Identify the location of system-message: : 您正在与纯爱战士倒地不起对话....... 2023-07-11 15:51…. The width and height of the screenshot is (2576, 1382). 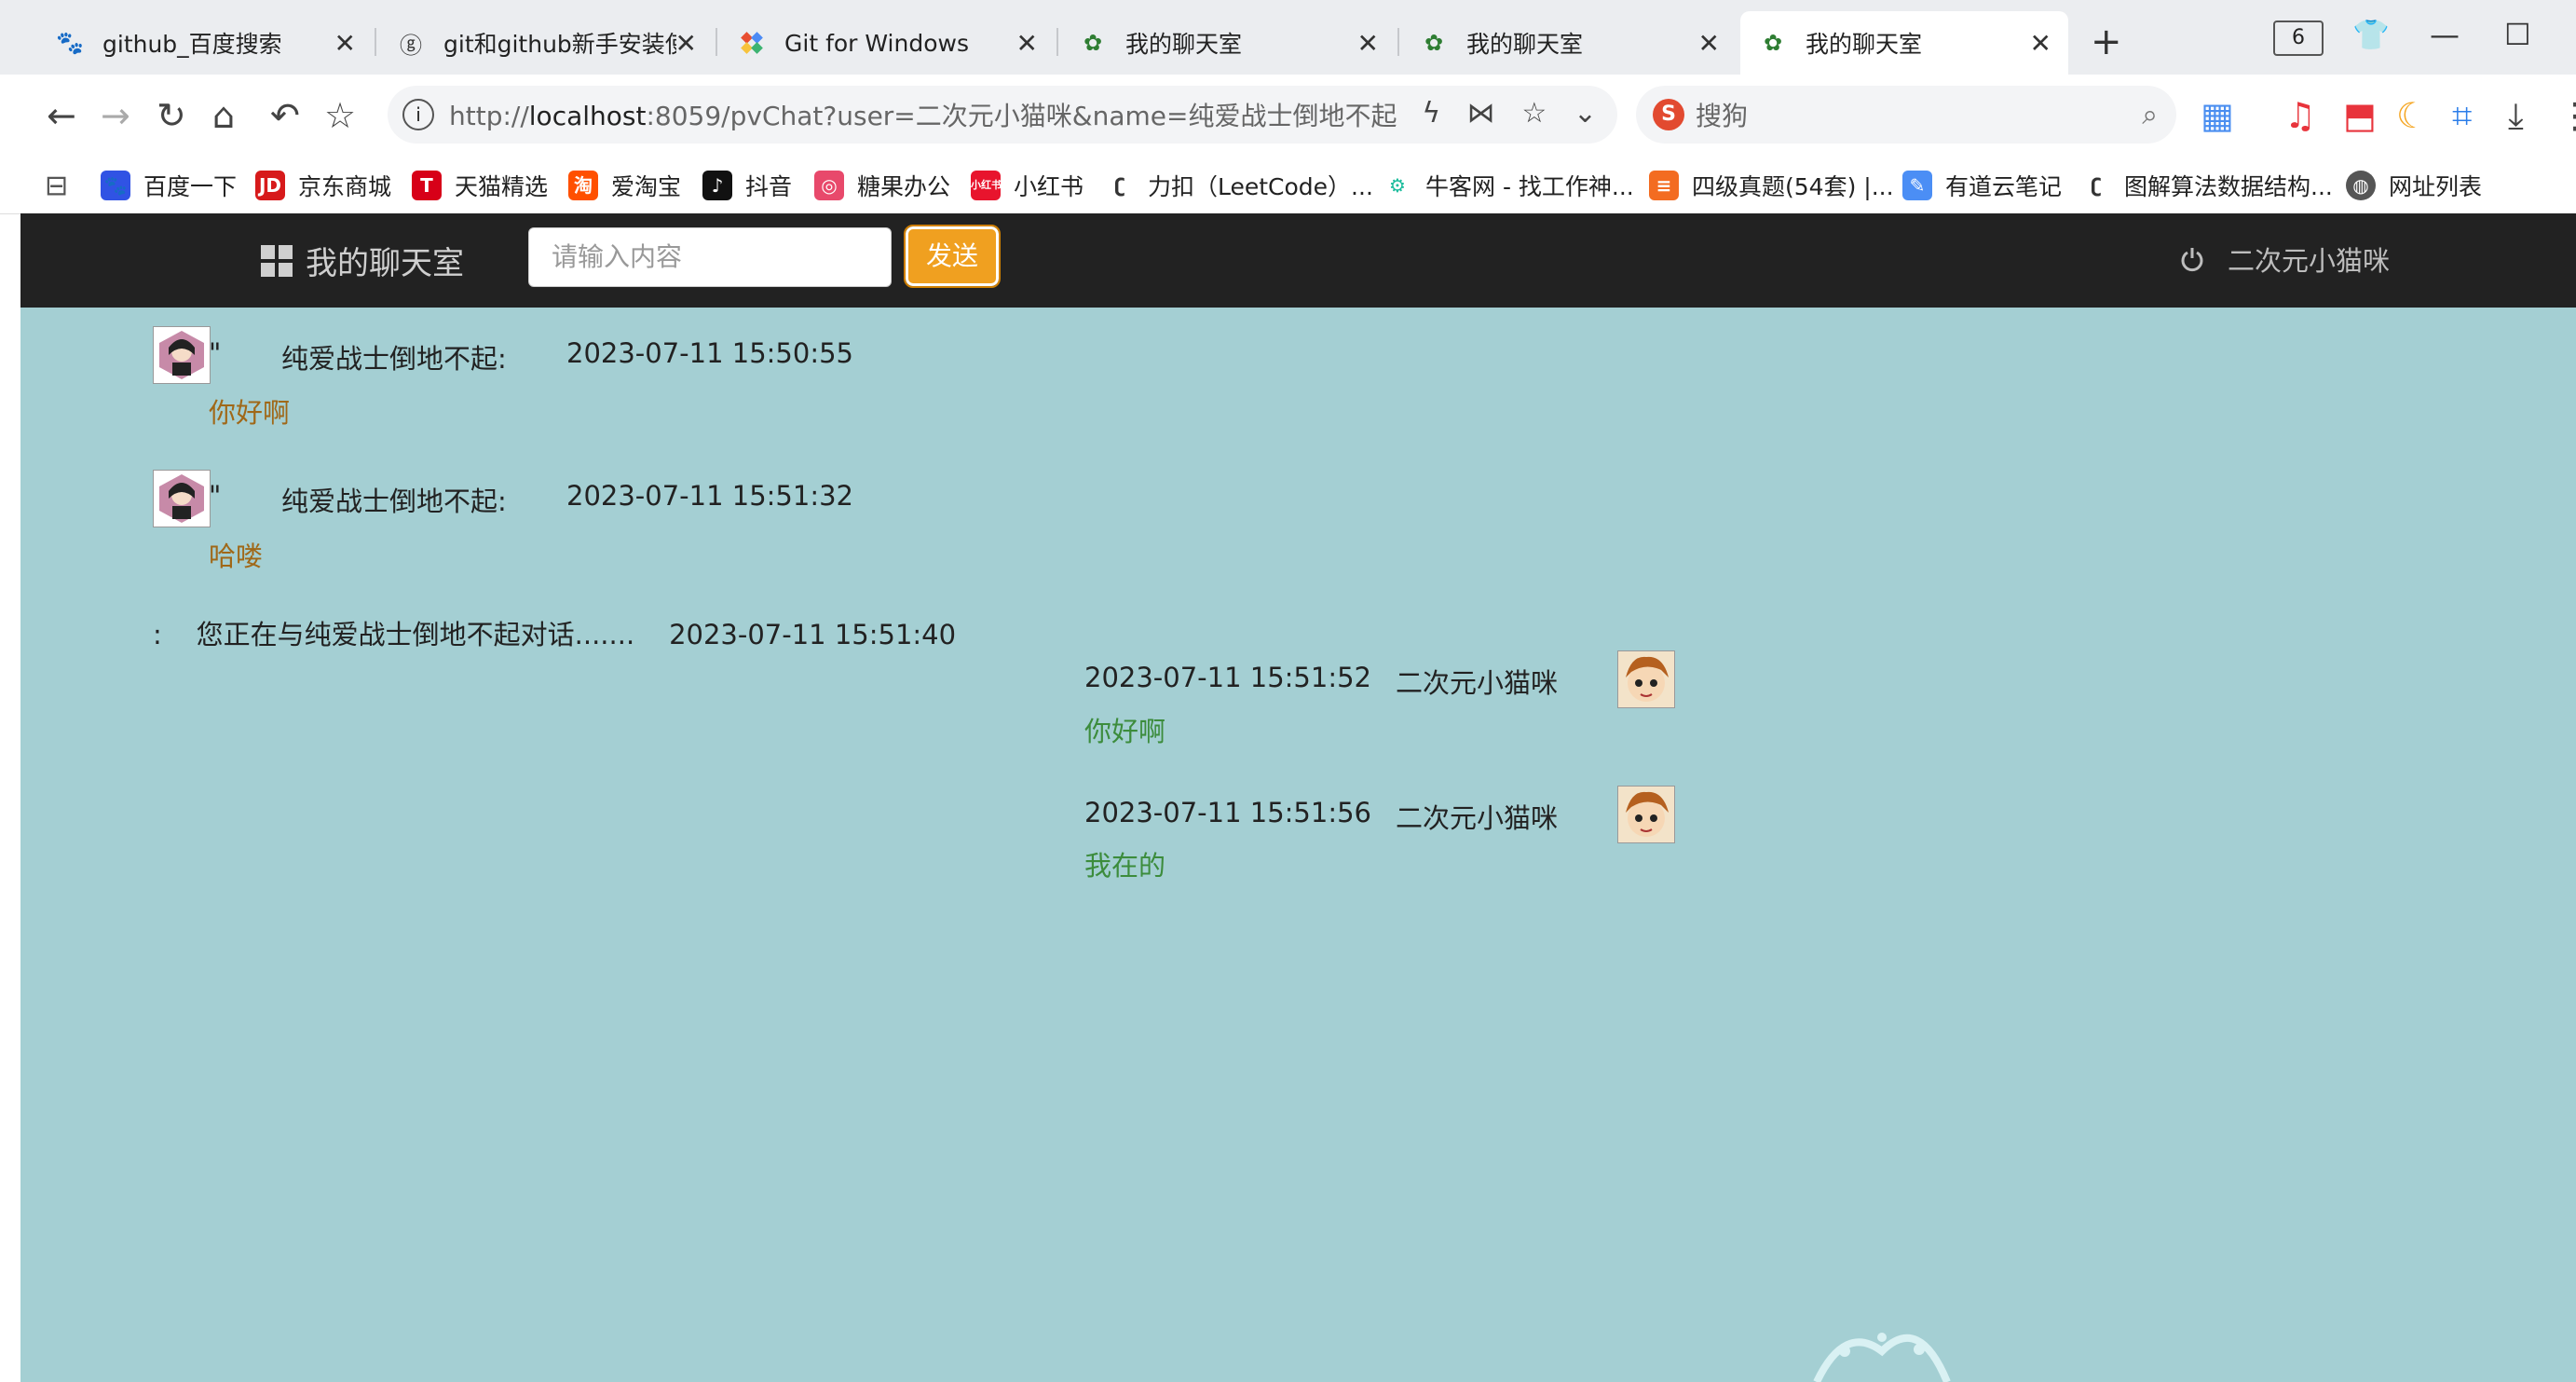
(554, 632).